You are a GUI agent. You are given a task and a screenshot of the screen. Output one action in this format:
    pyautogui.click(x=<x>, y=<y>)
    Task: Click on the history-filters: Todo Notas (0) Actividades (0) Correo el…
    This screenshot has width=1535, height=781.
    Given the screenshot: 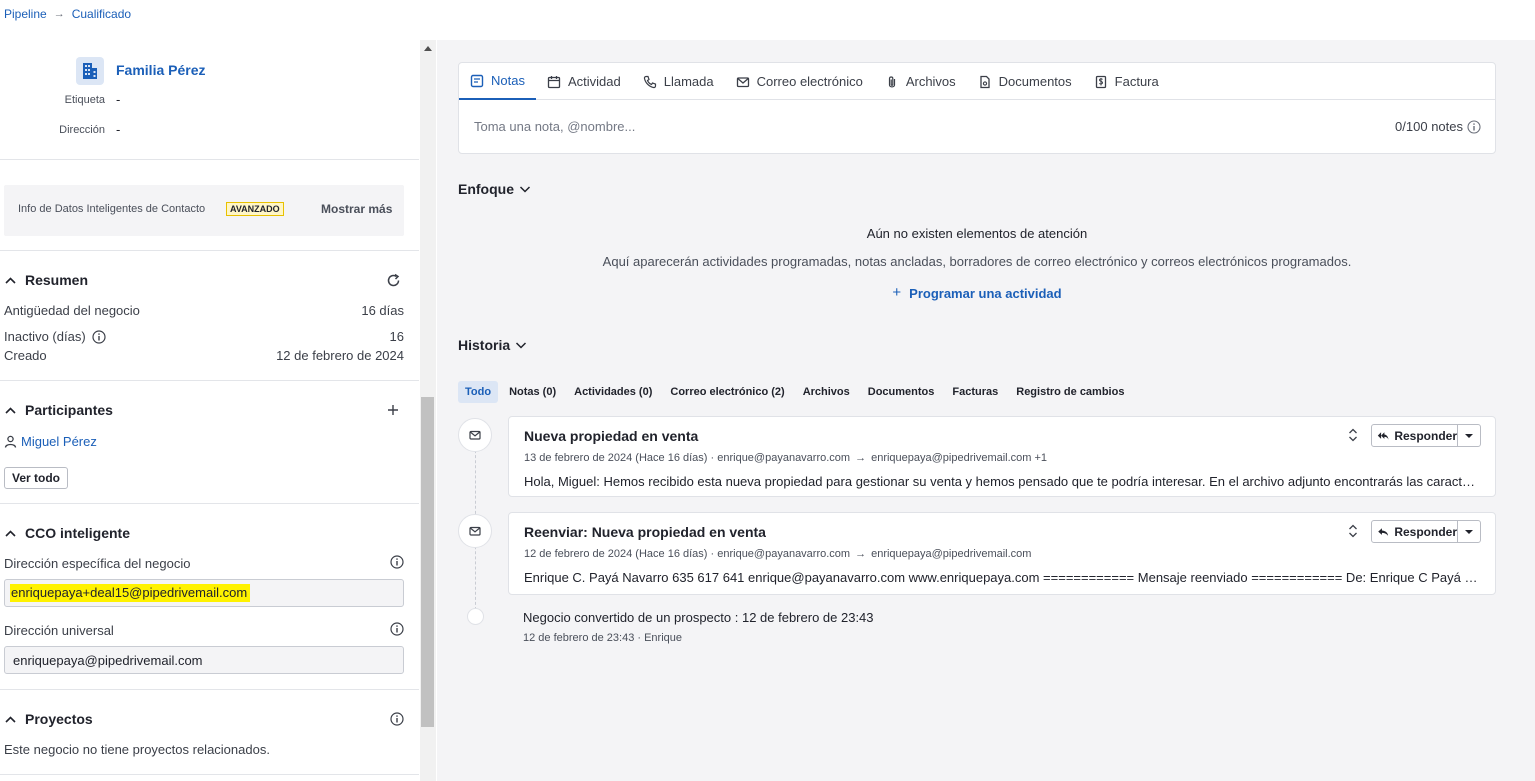 What is the action you would take?
    pyautogui.click(x=796, y=392)
    